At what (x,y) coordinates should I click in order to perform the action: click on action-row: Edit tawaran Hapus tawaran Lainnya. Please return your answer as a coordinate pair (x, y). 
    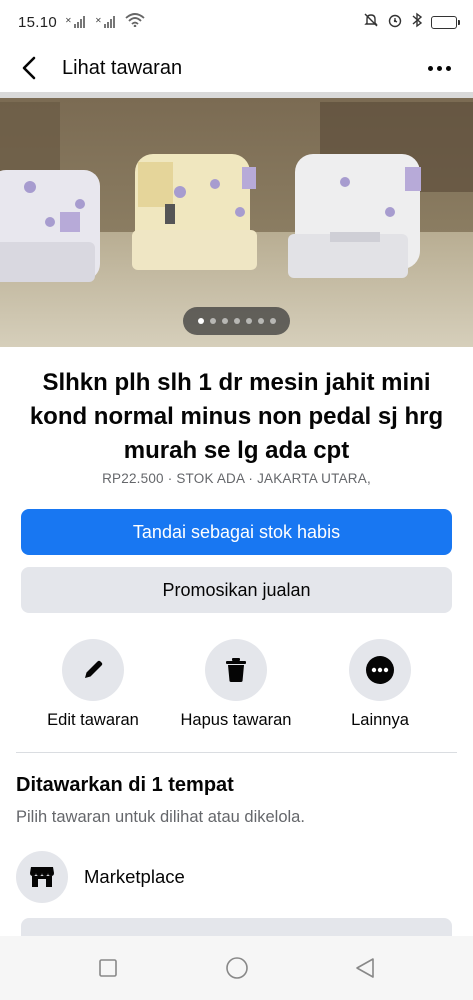
    Looking at the image, I should click on (236, 686).